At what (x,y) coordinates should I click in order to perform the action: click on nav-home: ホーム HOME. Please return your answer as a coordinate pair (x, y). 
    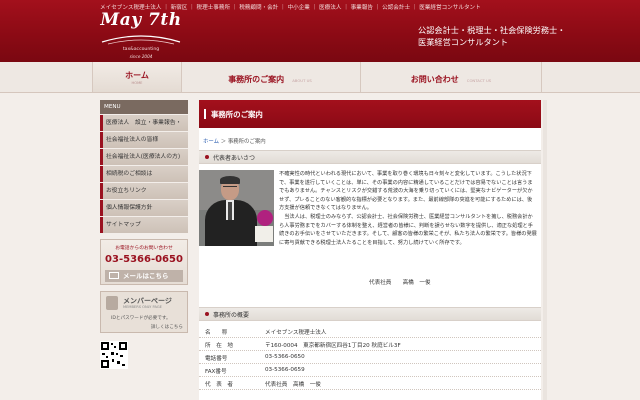
    Looking at the image, I should click on (137, 77).